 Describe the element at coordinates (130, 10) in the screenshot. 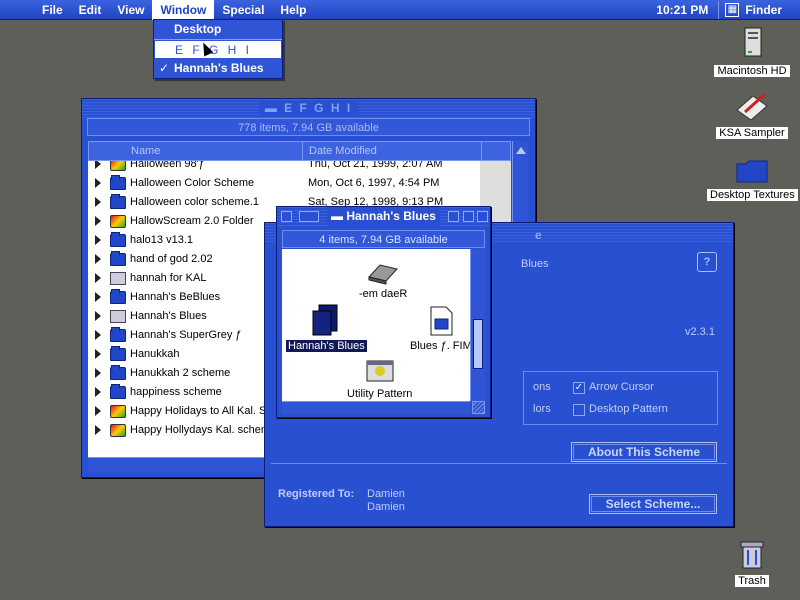

I see `menu-view: View` at that location.